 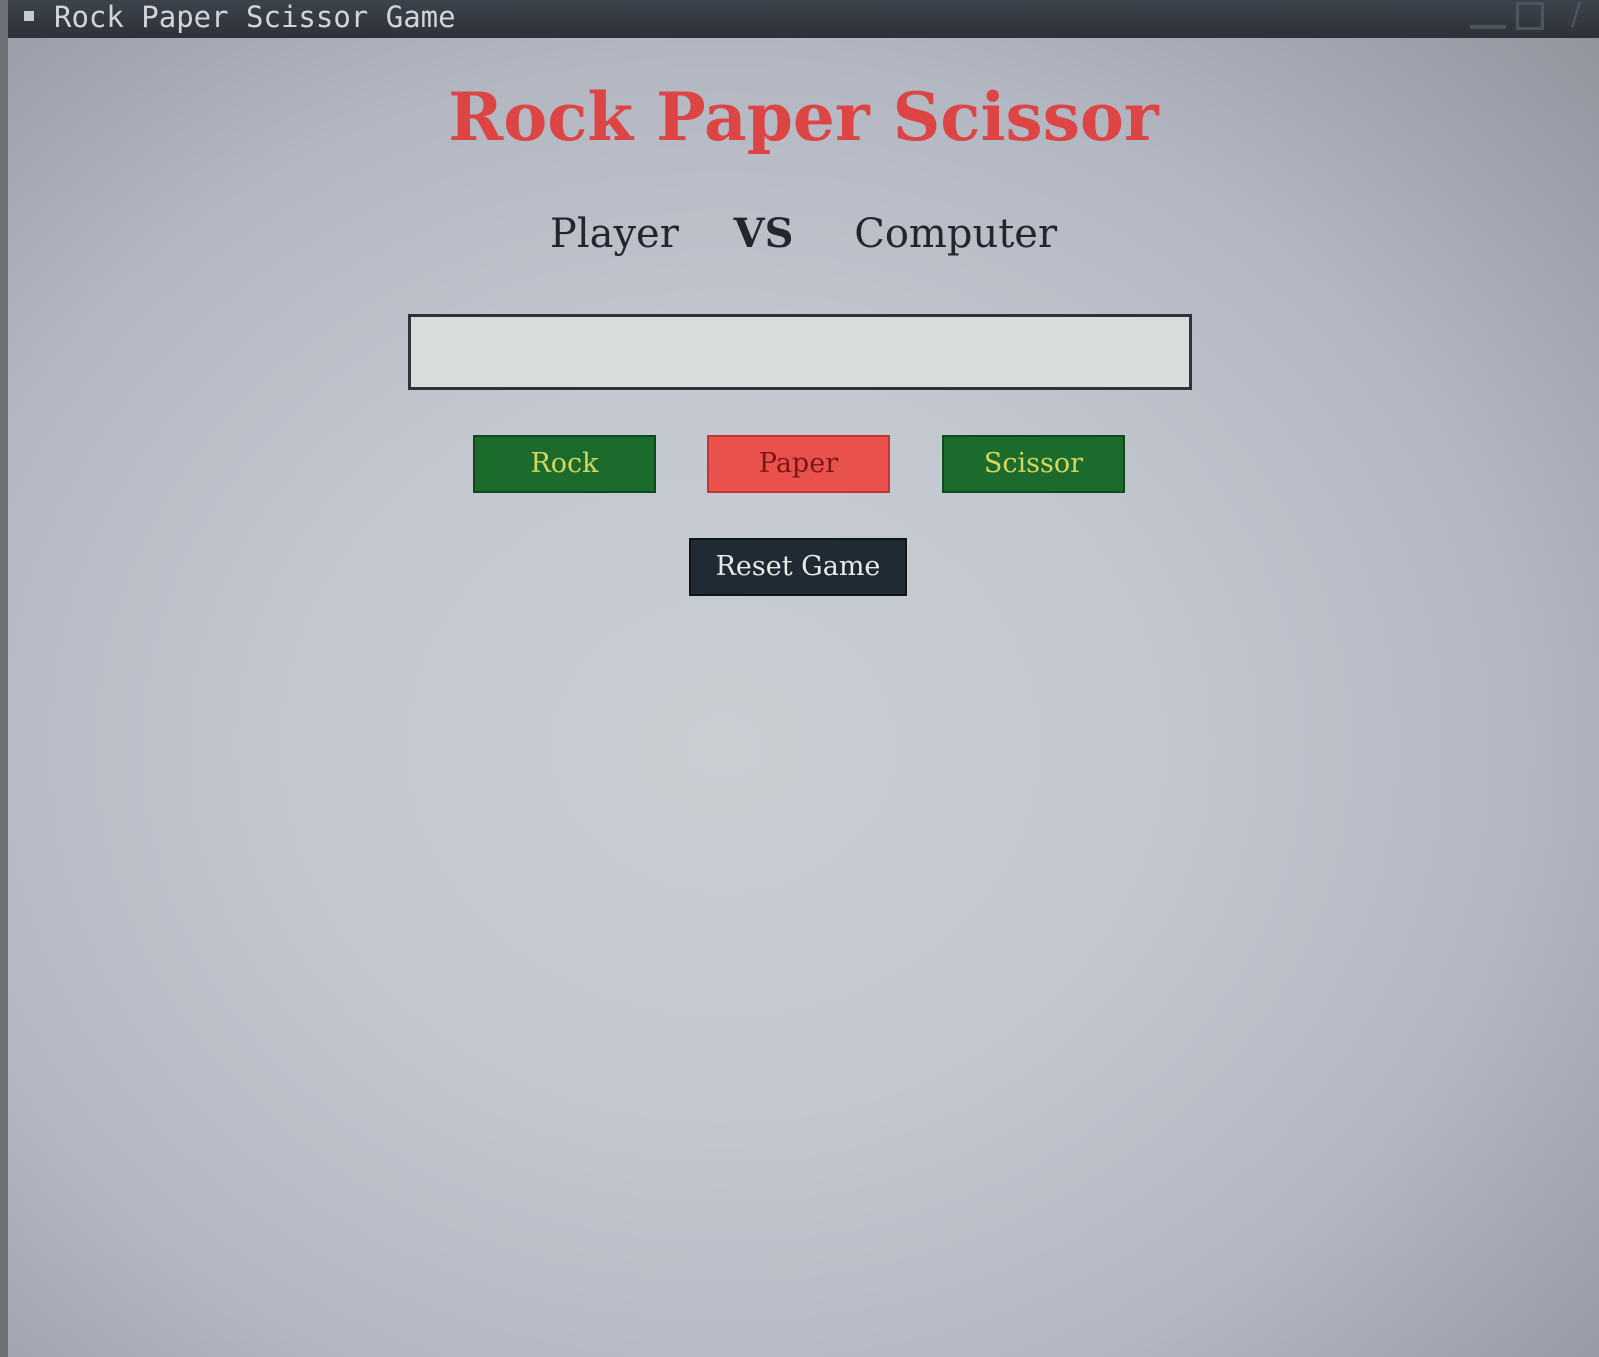 I want to click on title-bar: Rock Paper Scissor Game /, so click(x=803, y=19).